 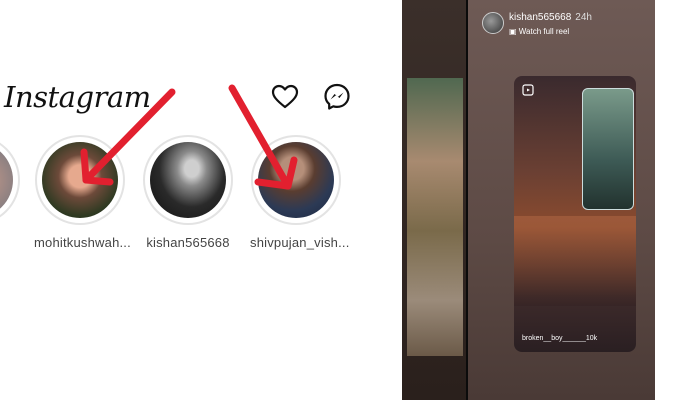 I want to click on story-header: kishan565668 24h ▣ Watch full reel, so click(x=561, y=22).